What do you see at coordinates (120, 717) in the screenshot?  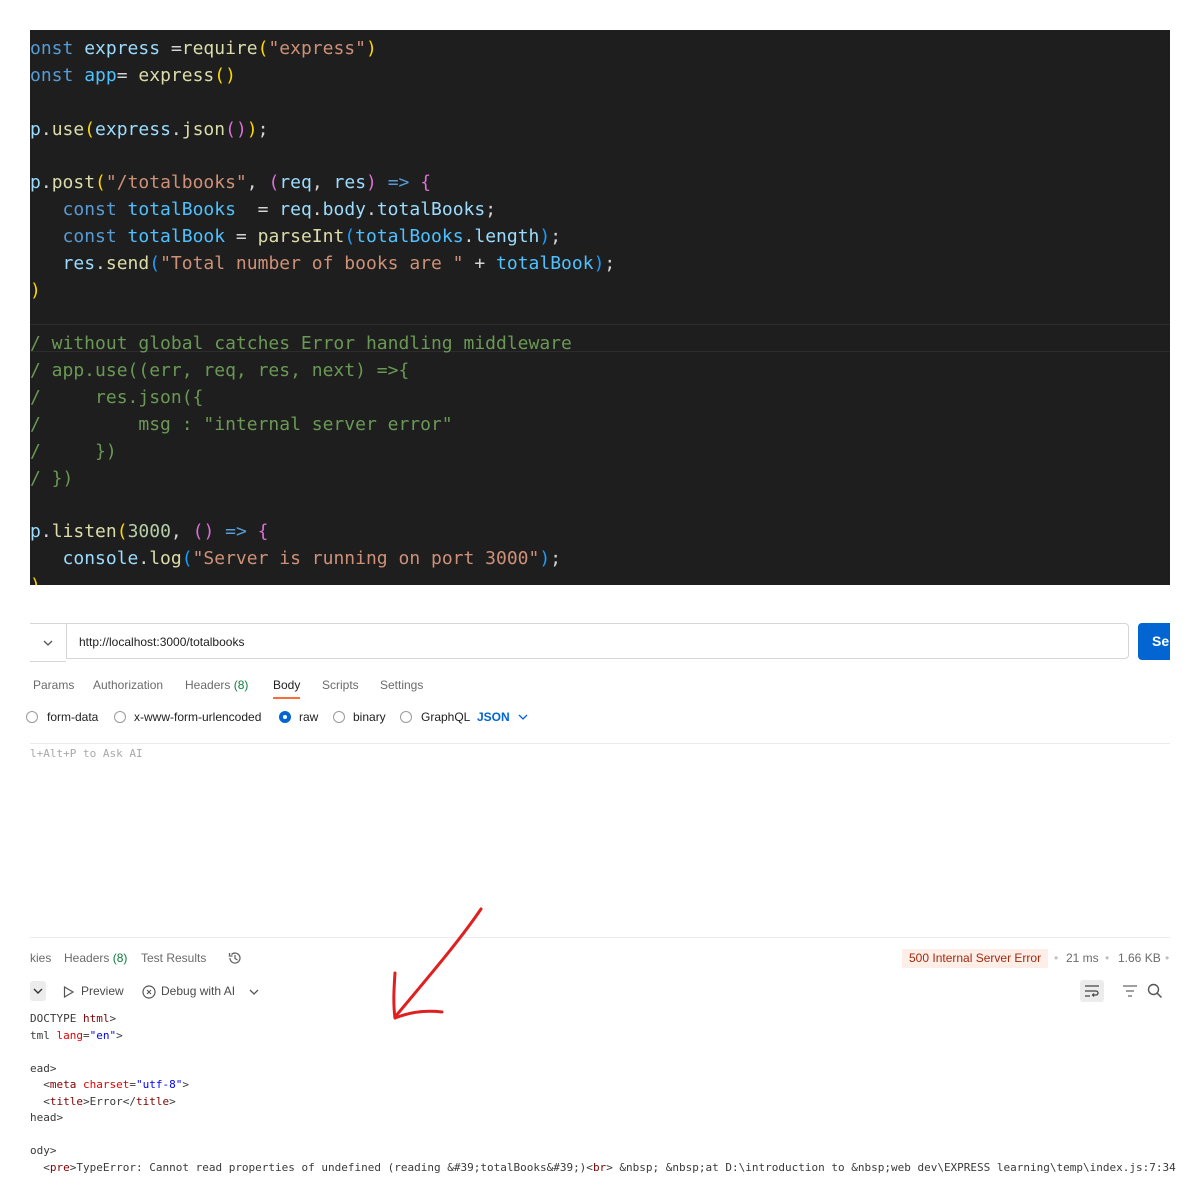 I see `radio-urlencoded` at bounding box center [120, 717].